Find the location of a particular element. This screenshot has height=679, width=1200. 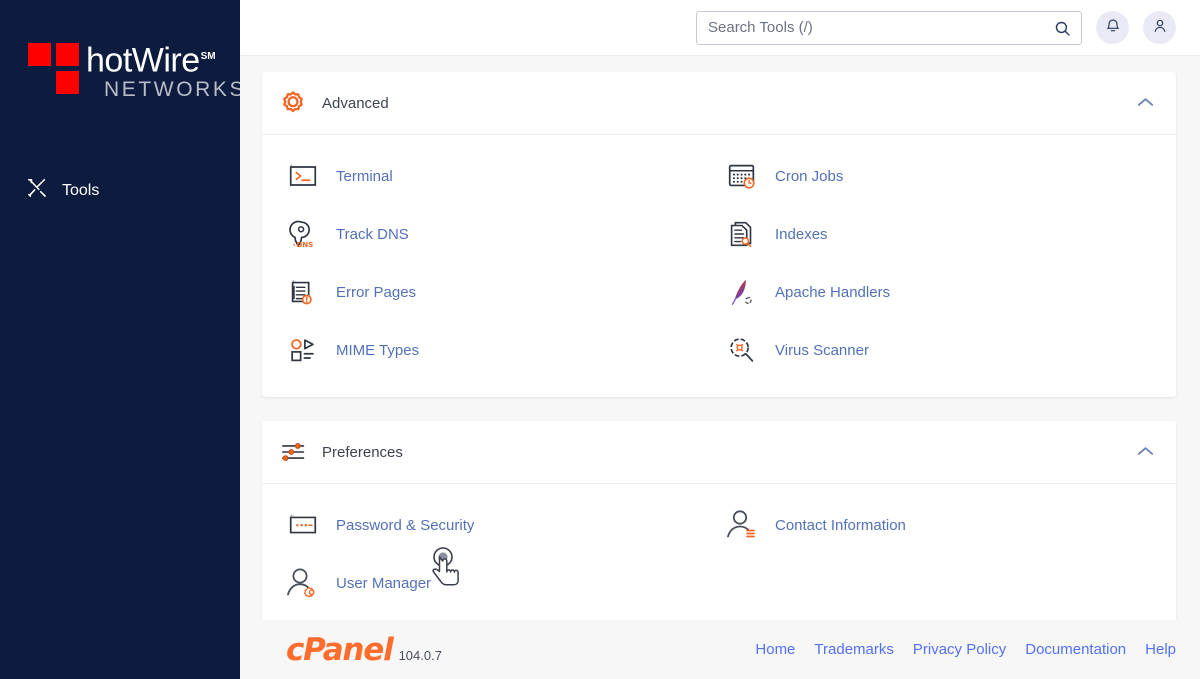

section-header-advanced: Advanced is located at coordinates (719, 103).